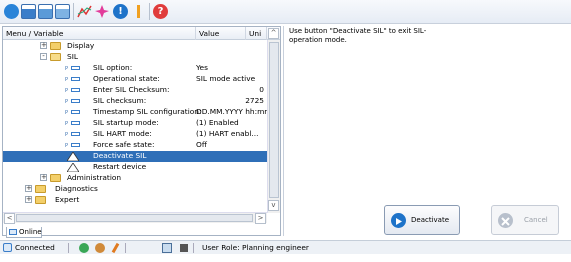 Image resolution: width=571 pixels, height=262 pixels. Describe the element at coordinates (131, 89) in the screenshot. I see `param-label: Enter SIL Checksum:` at that location.